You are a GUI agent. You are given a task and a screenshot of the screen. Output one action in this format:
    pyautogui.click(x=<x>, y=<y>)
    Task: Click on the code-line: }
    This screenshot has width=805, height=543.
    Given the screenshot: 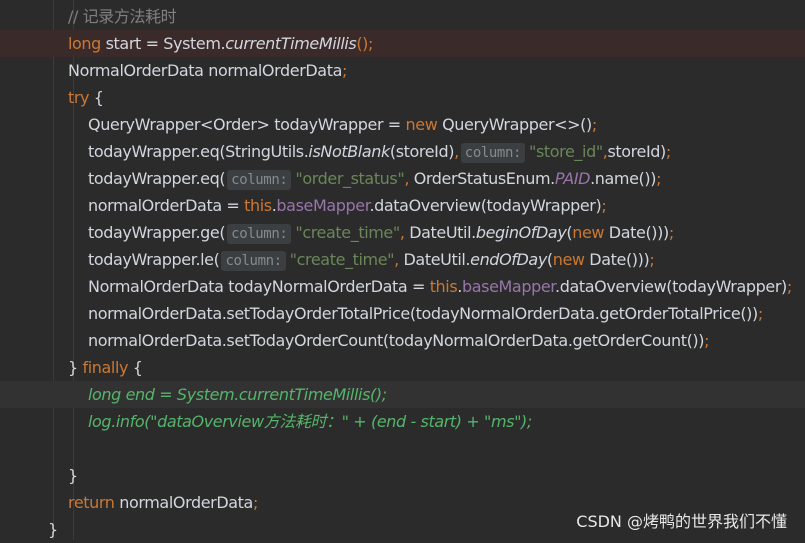 What is the action you would take?
    pyautogui.click(x=402, y=475)
    